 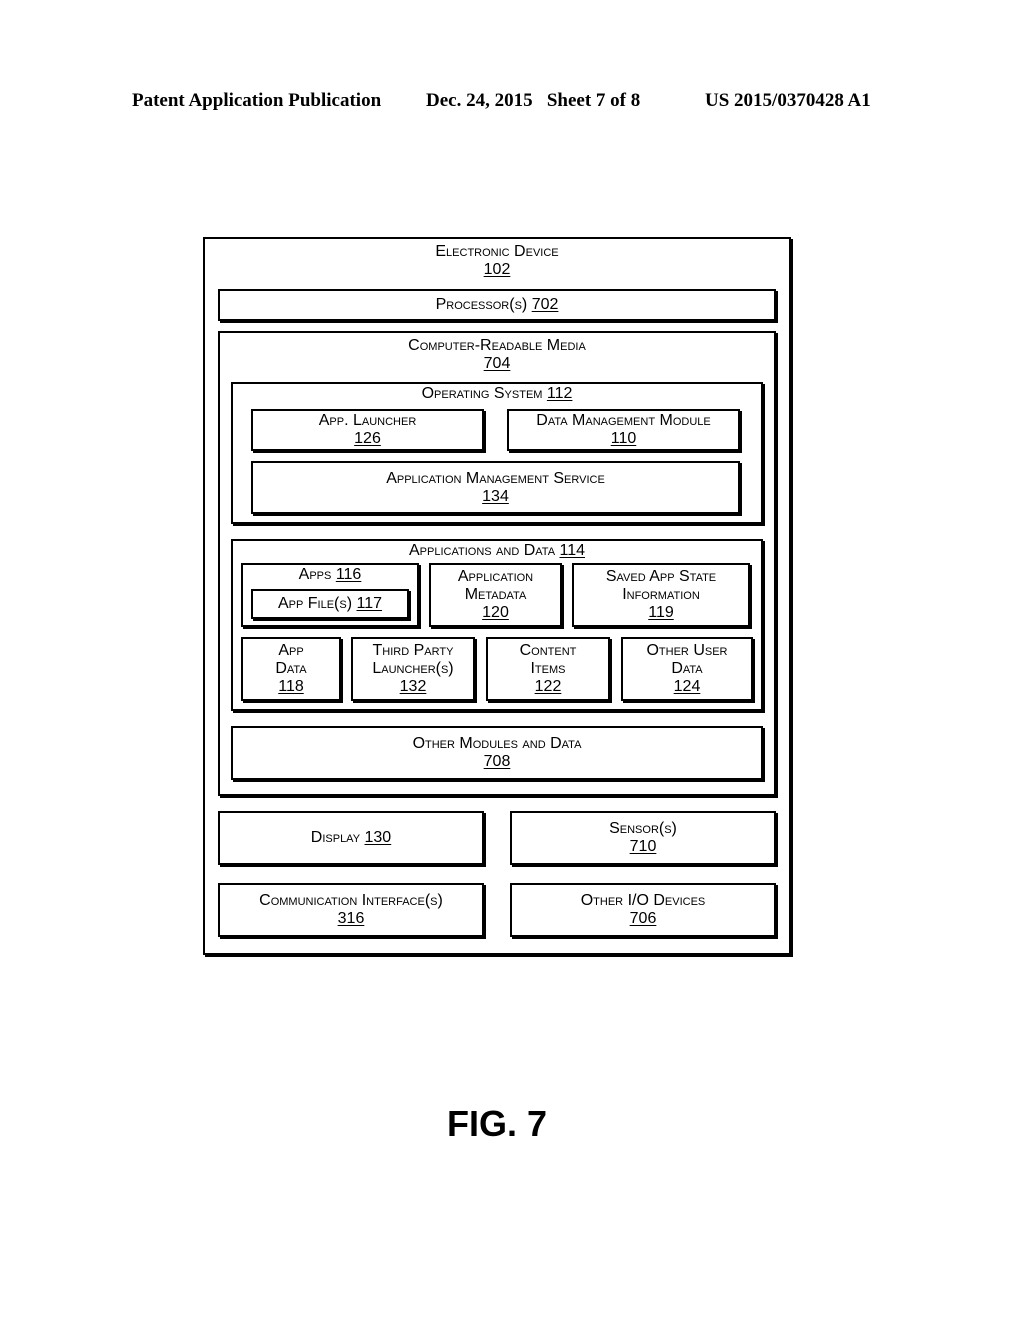 I want to click on app-metadata-box: Application Metadata 120, so click(x=495, y=595).